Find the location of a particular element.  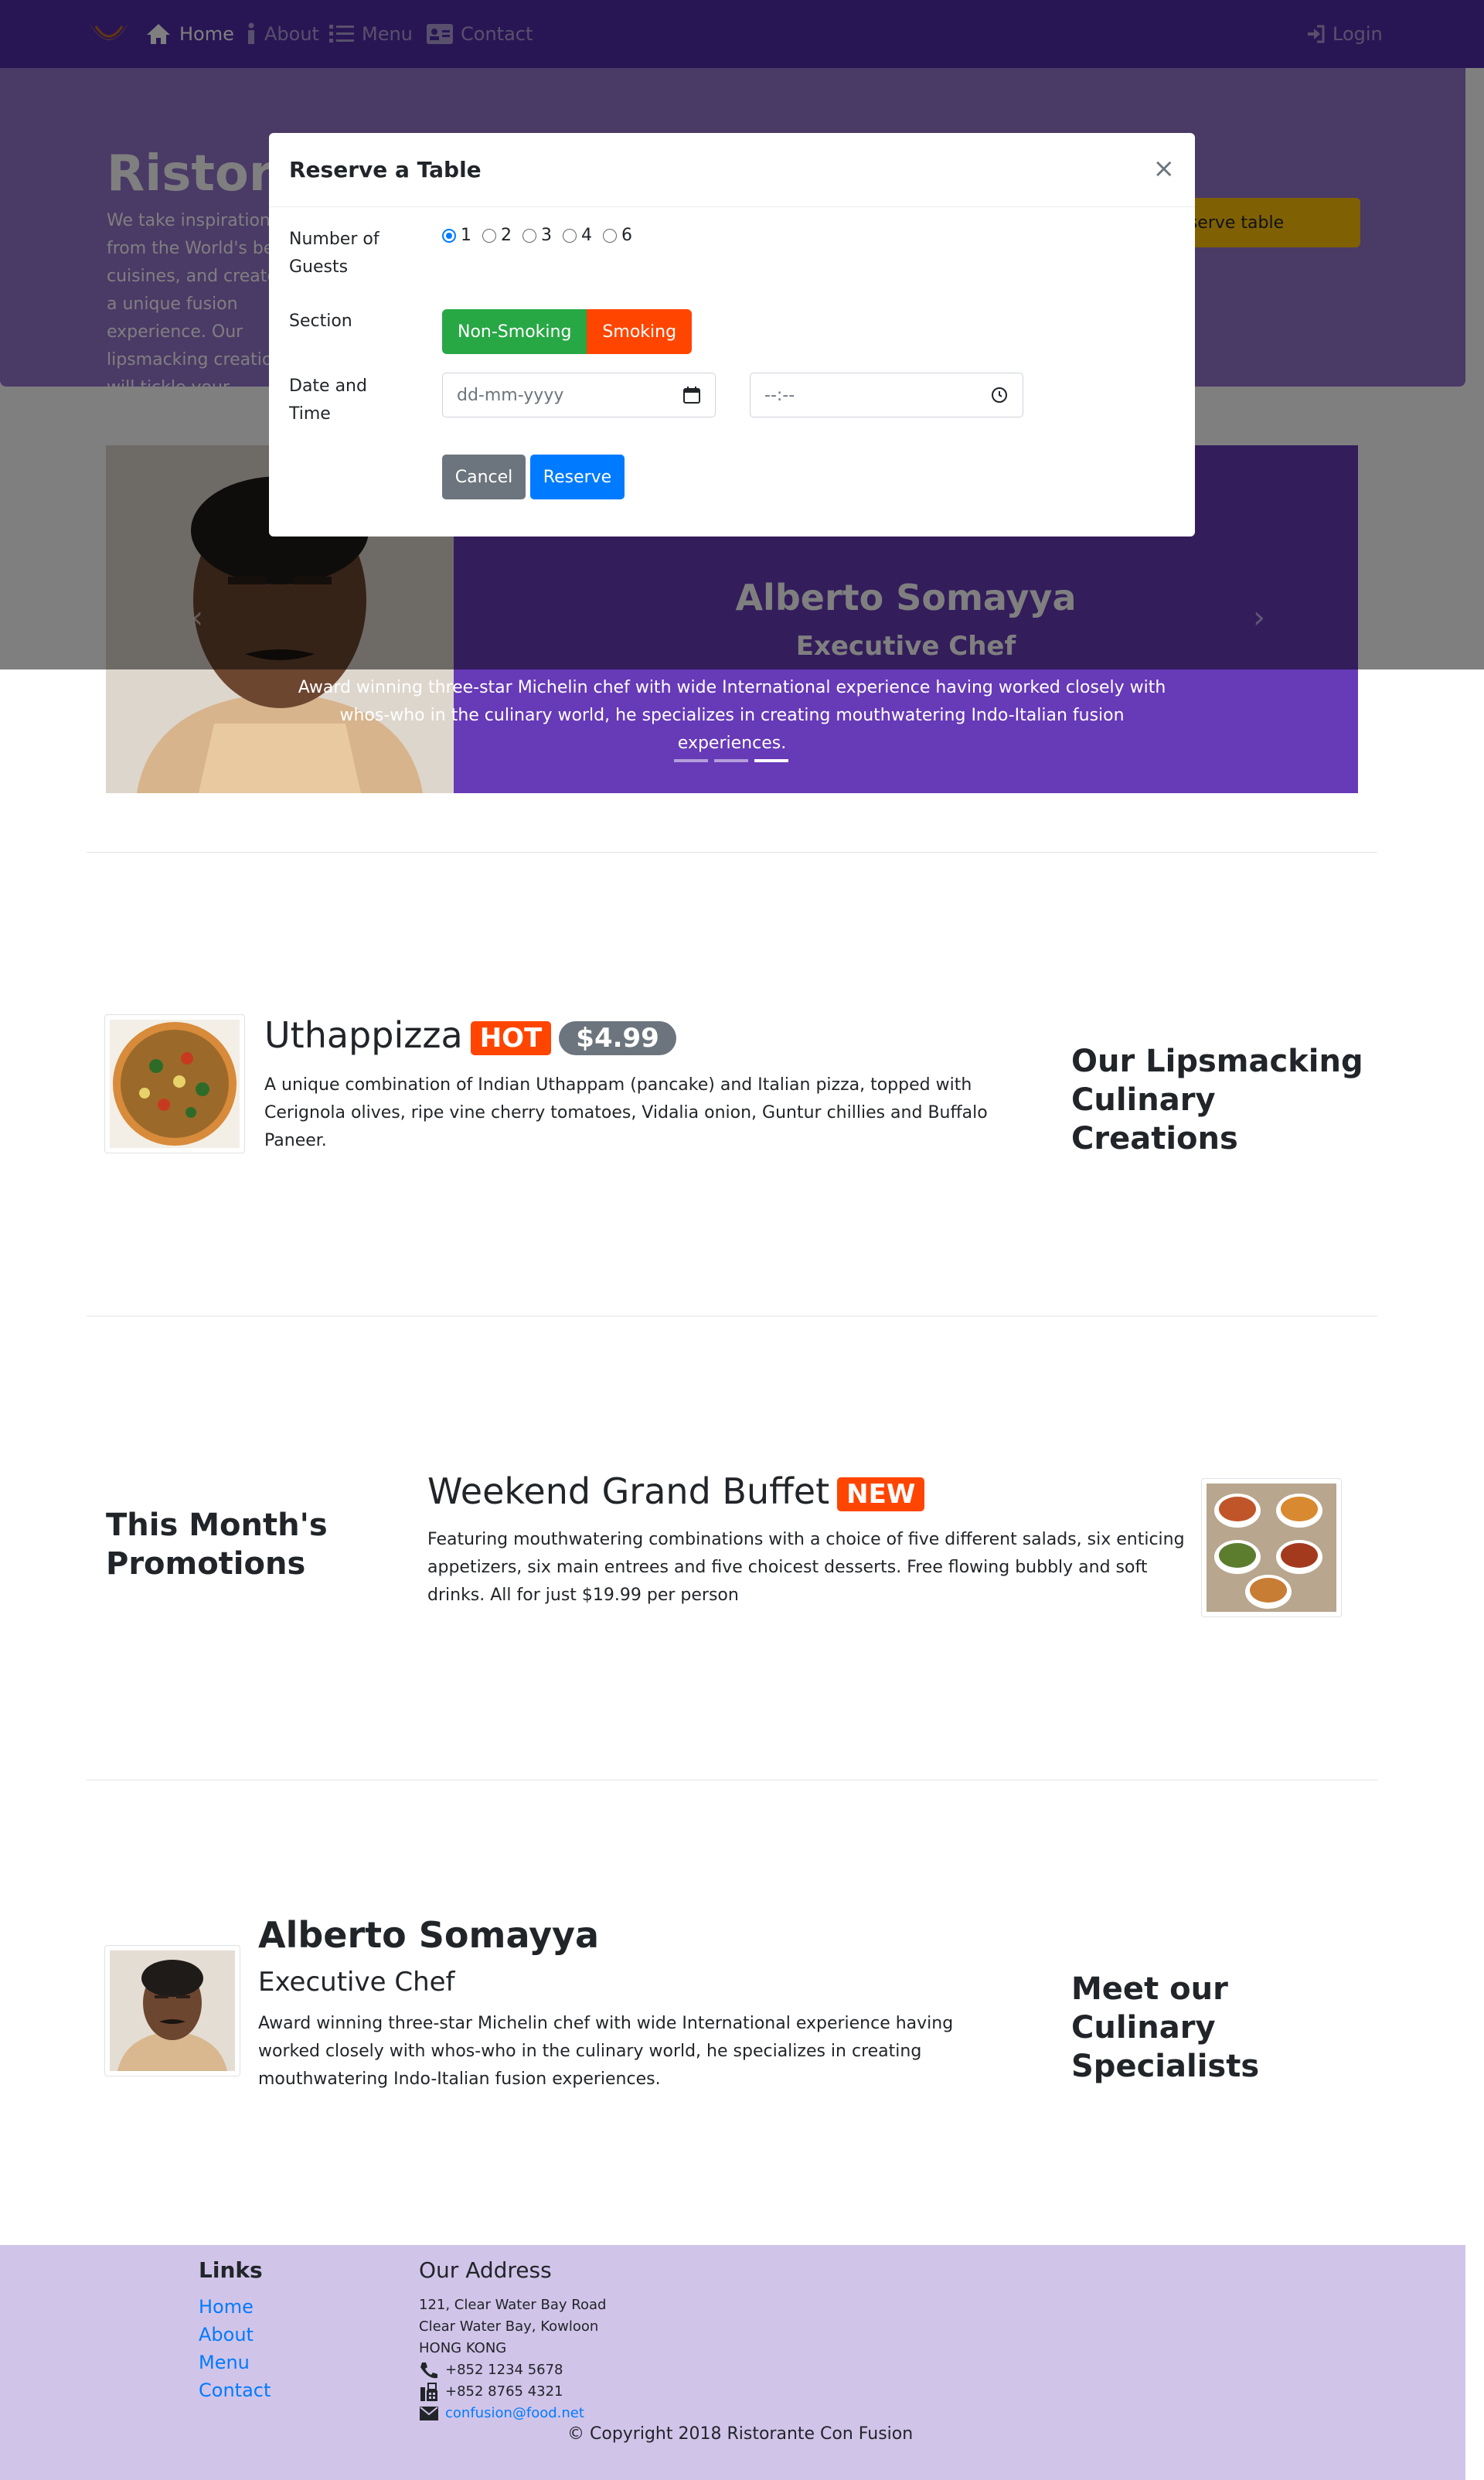

cancel-button: Cancel is located at coordinates (484, 477).